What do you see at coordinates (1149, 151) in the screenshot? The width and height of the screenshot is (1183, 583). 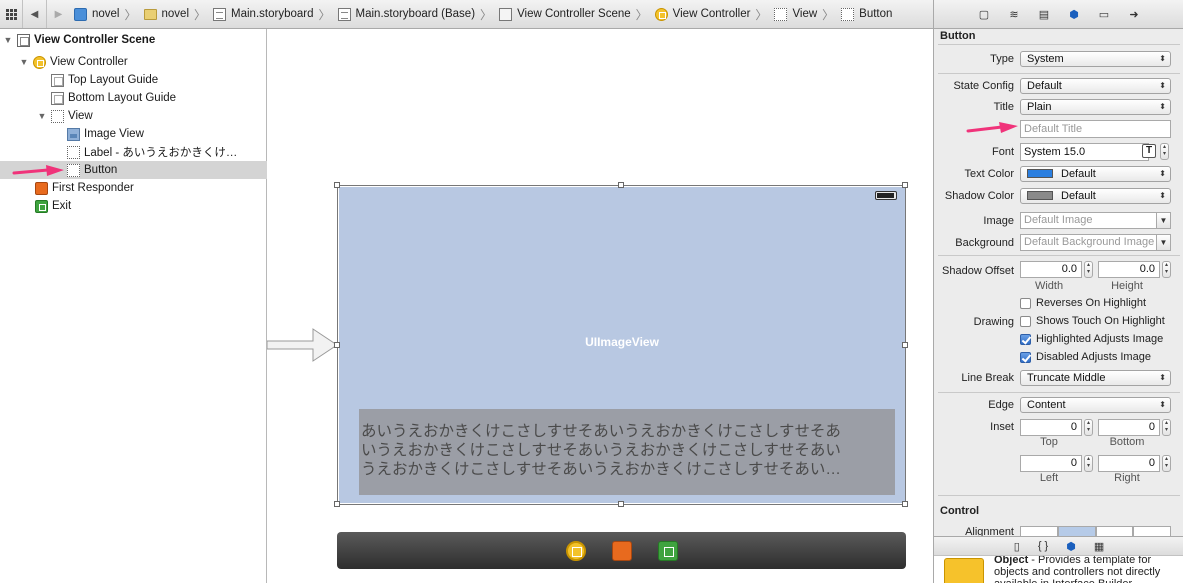 I see `font-picker-icon: T` at bounding box center [1149, 151].